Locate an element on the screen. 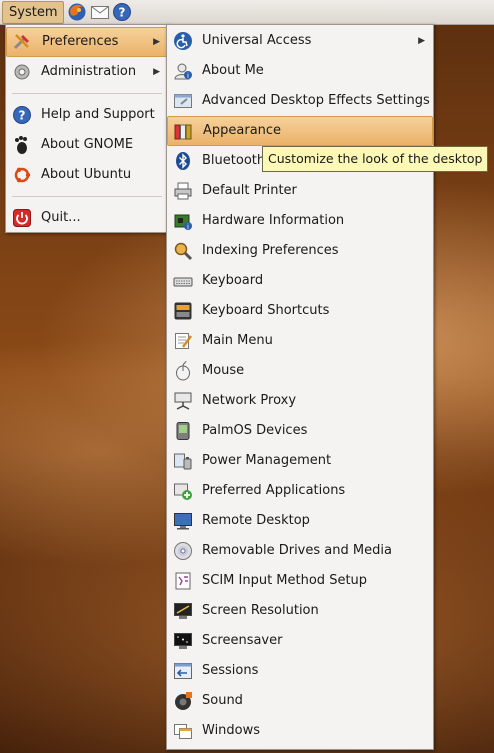 This screenshot has height=753, width=494. menu-item-about-gnome: About GNOME is located at coordinates (87, 145).